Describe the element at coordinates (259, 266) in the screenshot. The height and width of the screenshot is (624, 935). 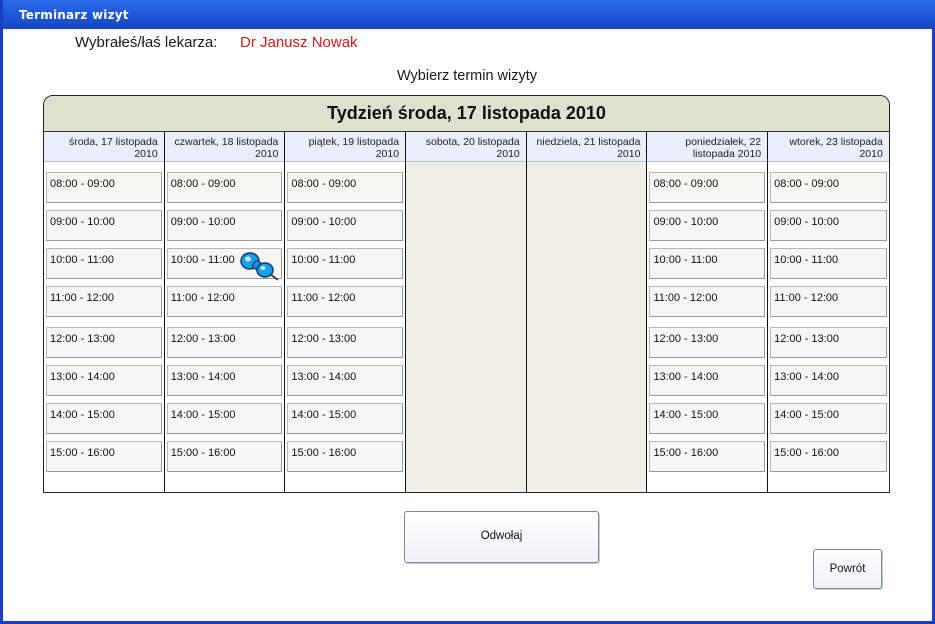
I see `pushpin-icon` at that location.